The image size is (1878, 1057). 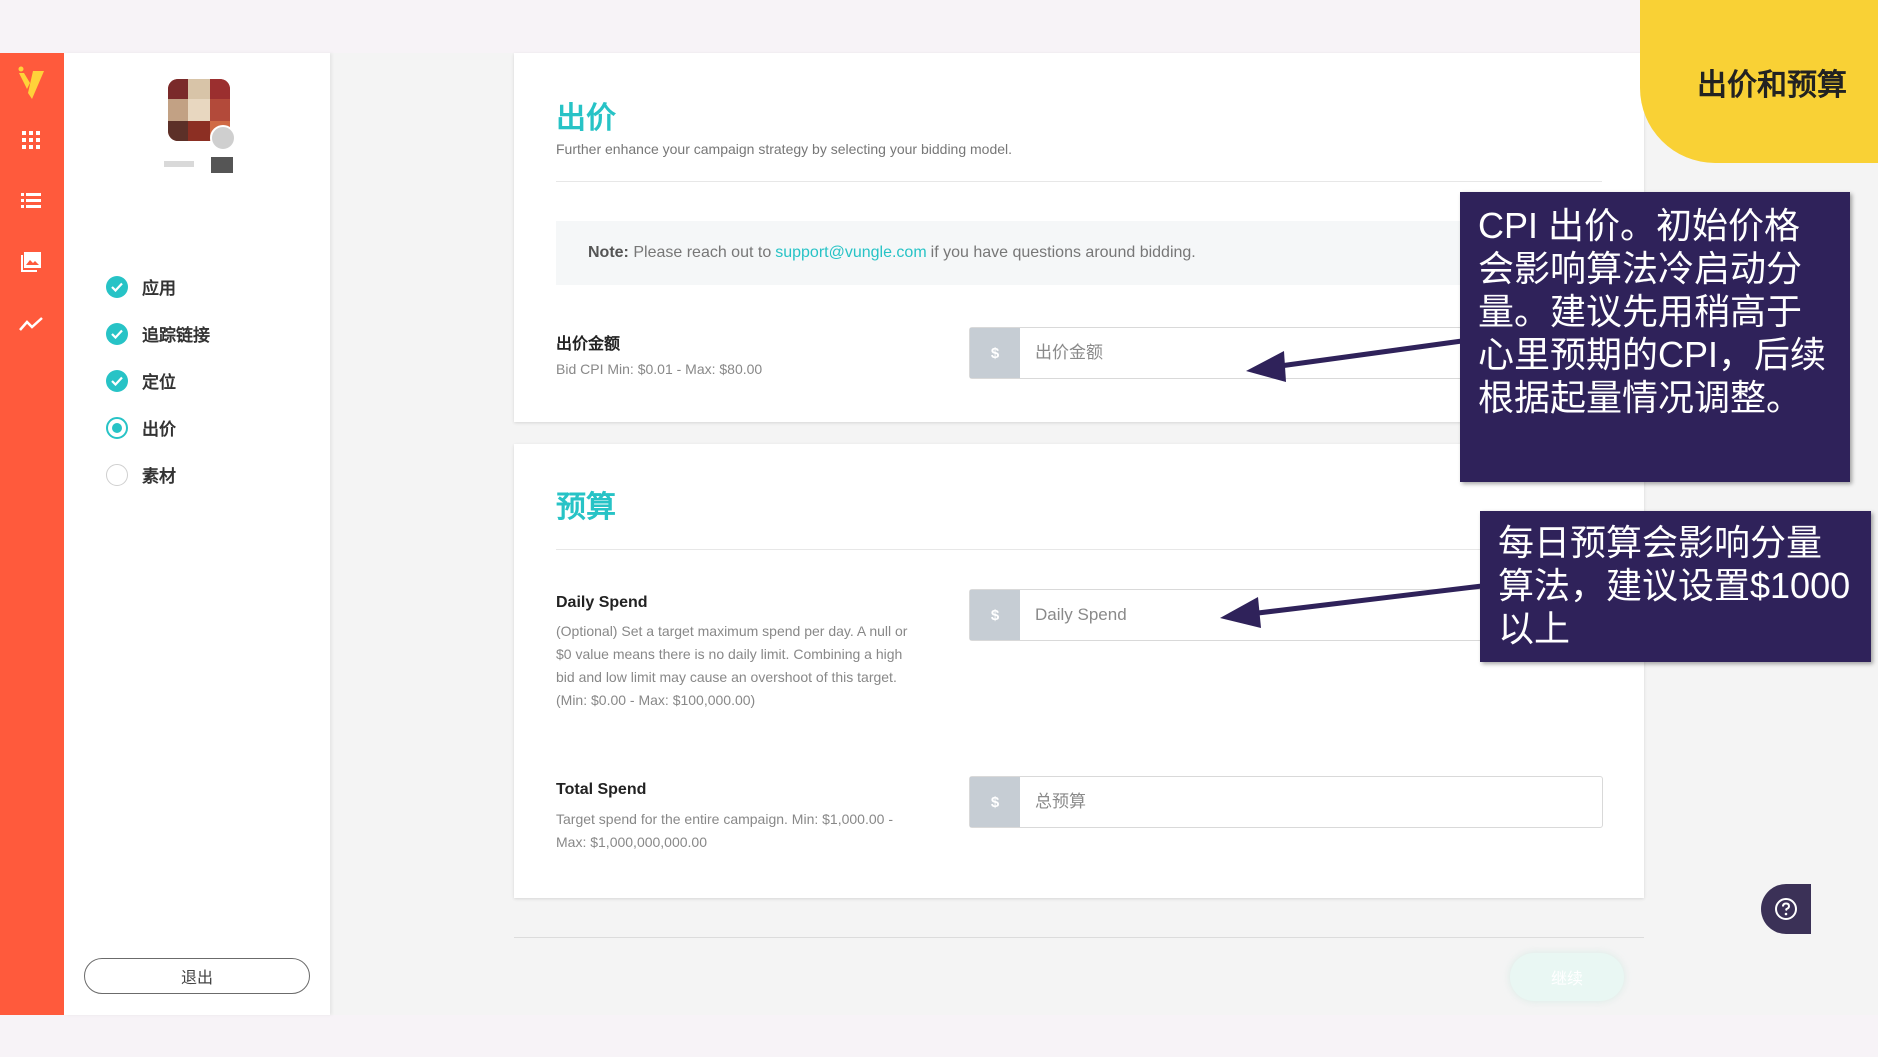 I want to click on help-button, so click(x=1786, y=909).